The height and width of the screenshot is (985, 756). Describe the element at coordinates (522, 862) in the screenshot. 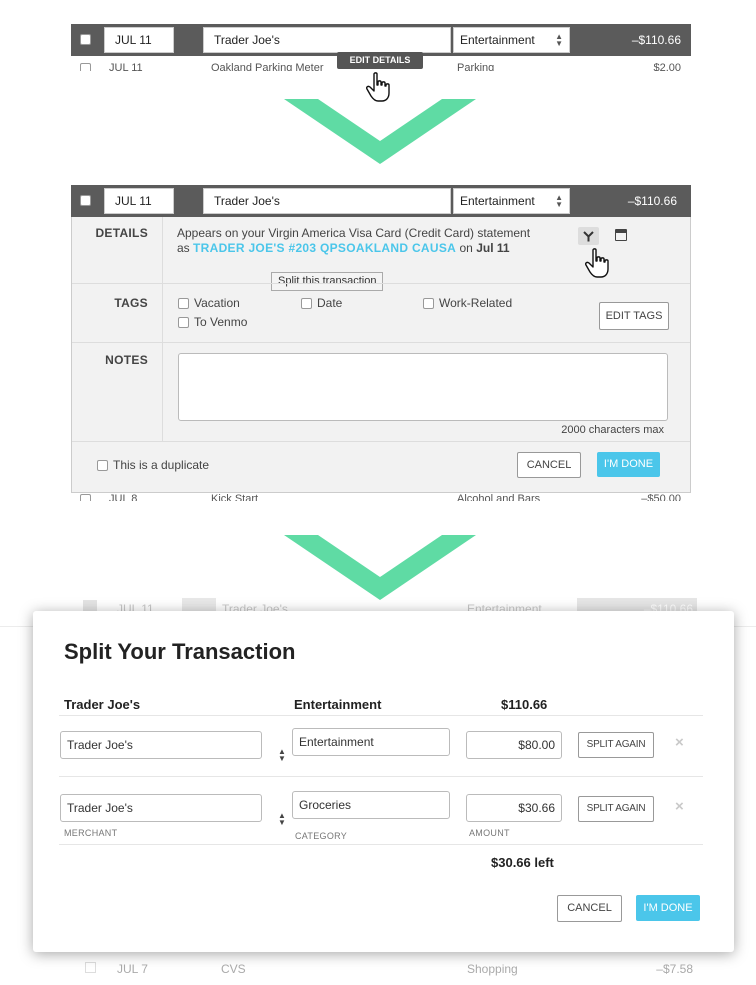

I see `amount-remaining: $30.66 left` at that location.